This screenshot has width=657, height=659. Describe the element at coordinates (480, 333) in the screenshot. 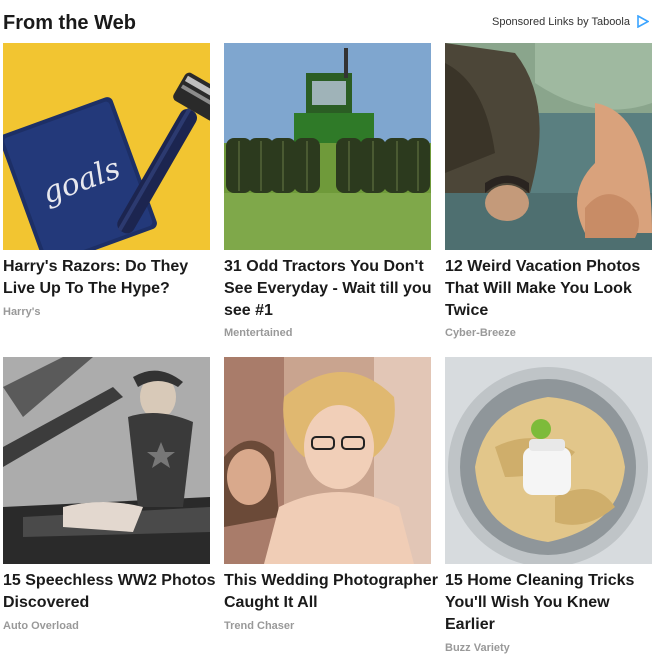

I see `card-source: Cyber-Breeze` at that location.